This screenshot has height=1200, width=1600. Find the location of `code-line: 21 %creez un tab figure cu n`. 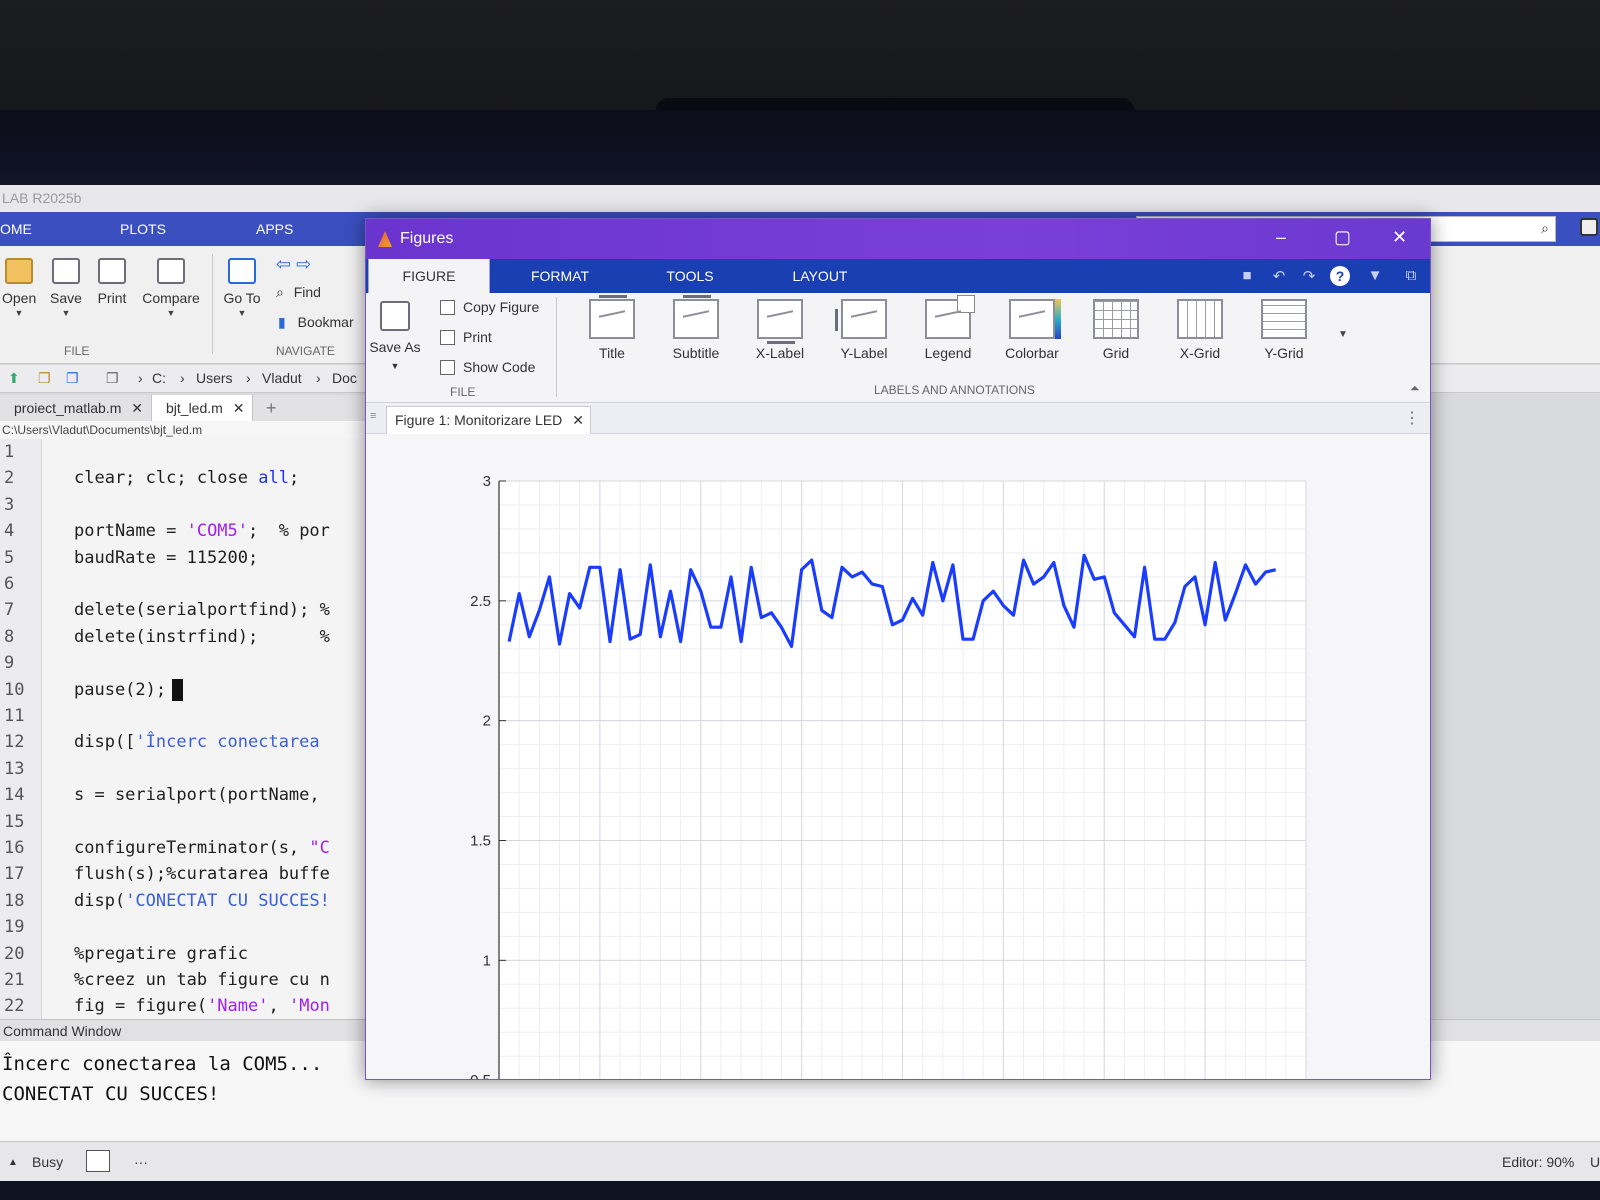

code-line: 21 %creez un tab figure cu n is located at coordinates (185, 980).